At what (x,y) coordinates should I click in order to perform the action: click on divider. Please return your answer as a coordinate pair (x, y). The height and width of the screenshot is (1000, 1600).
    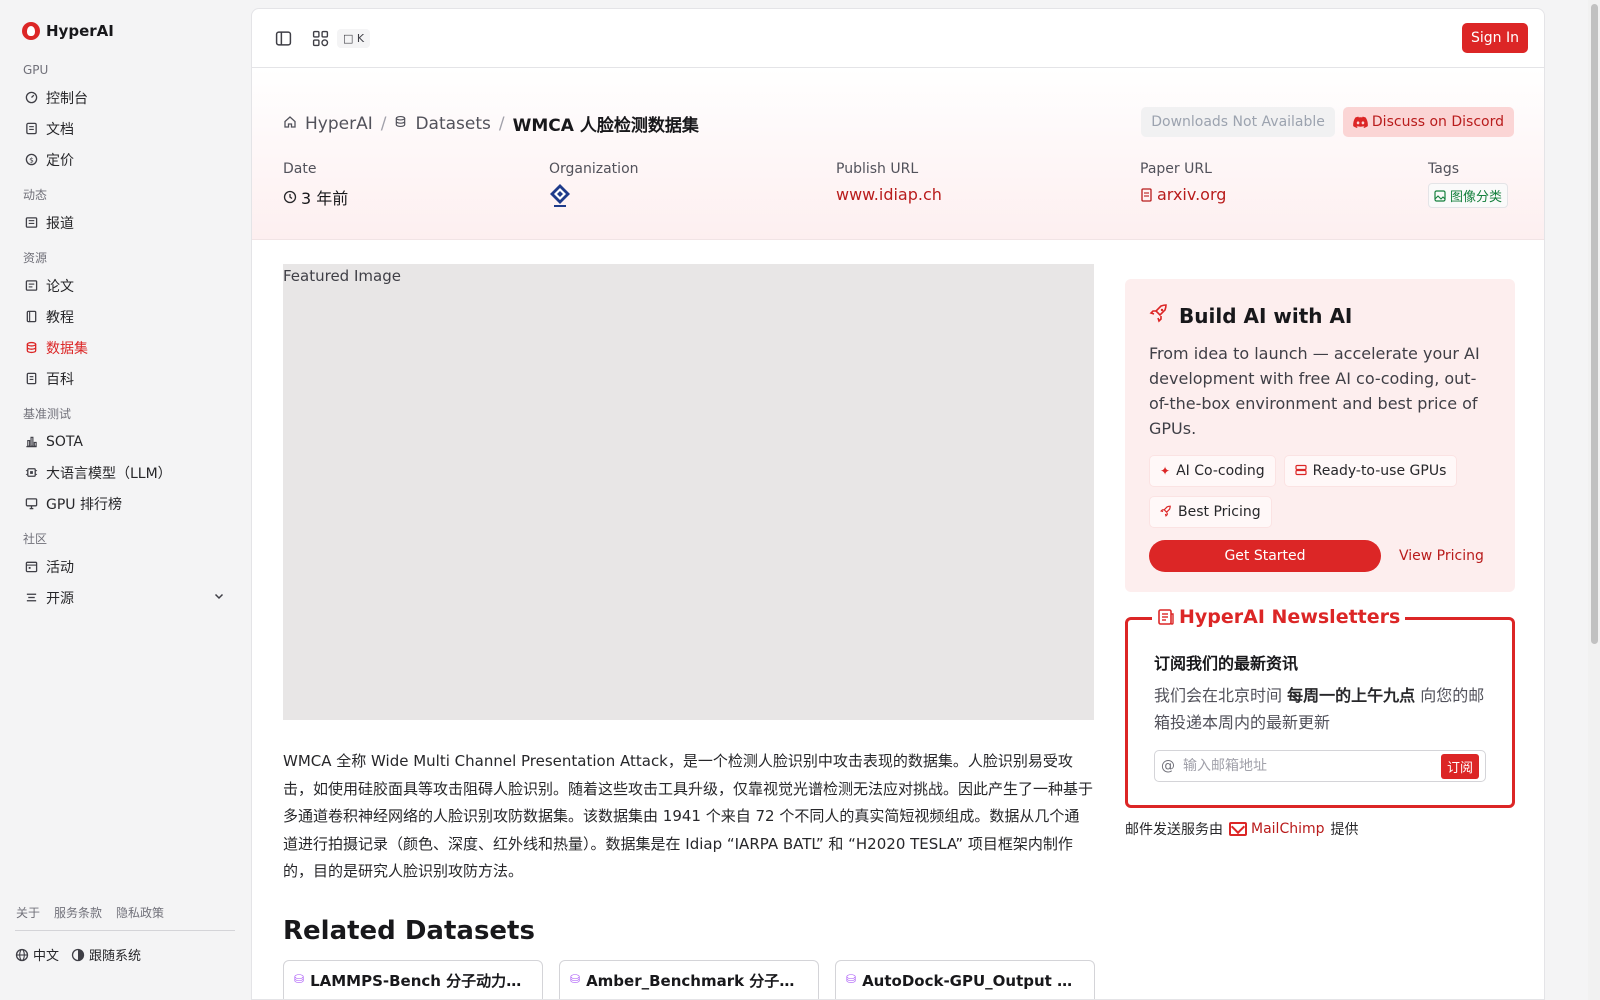
    Looking at the image, I should click on (125, 930).